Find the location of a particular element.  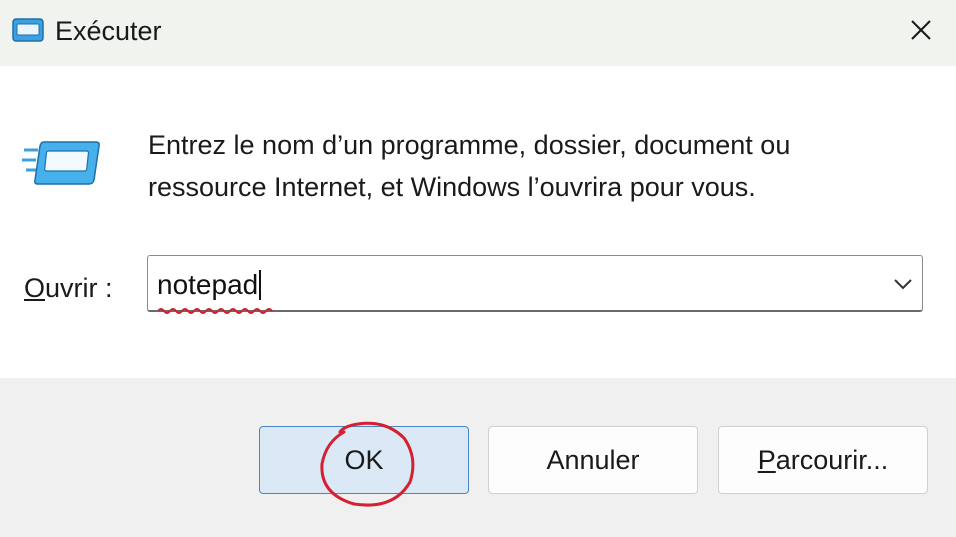

open-label: Ouvrir : is located at coordinates (68, 288).